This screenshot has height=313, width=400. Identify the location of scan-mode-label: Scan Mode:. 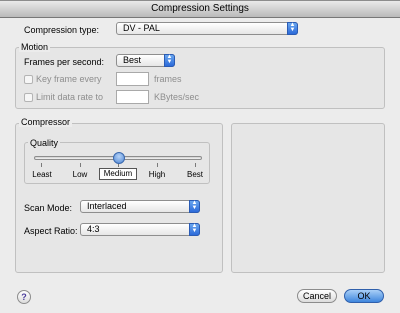
(48, 208).